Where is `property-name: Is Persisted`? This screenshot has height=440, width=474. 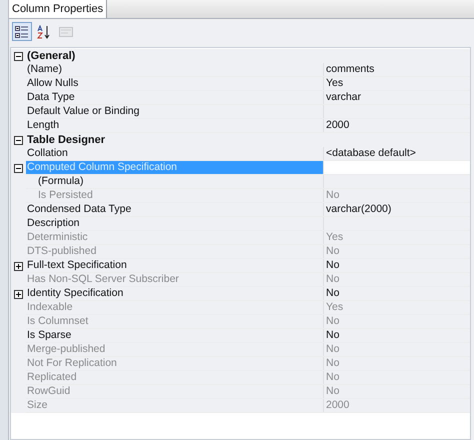
property-name: Is Persisted is located at coordinates (65, 195).